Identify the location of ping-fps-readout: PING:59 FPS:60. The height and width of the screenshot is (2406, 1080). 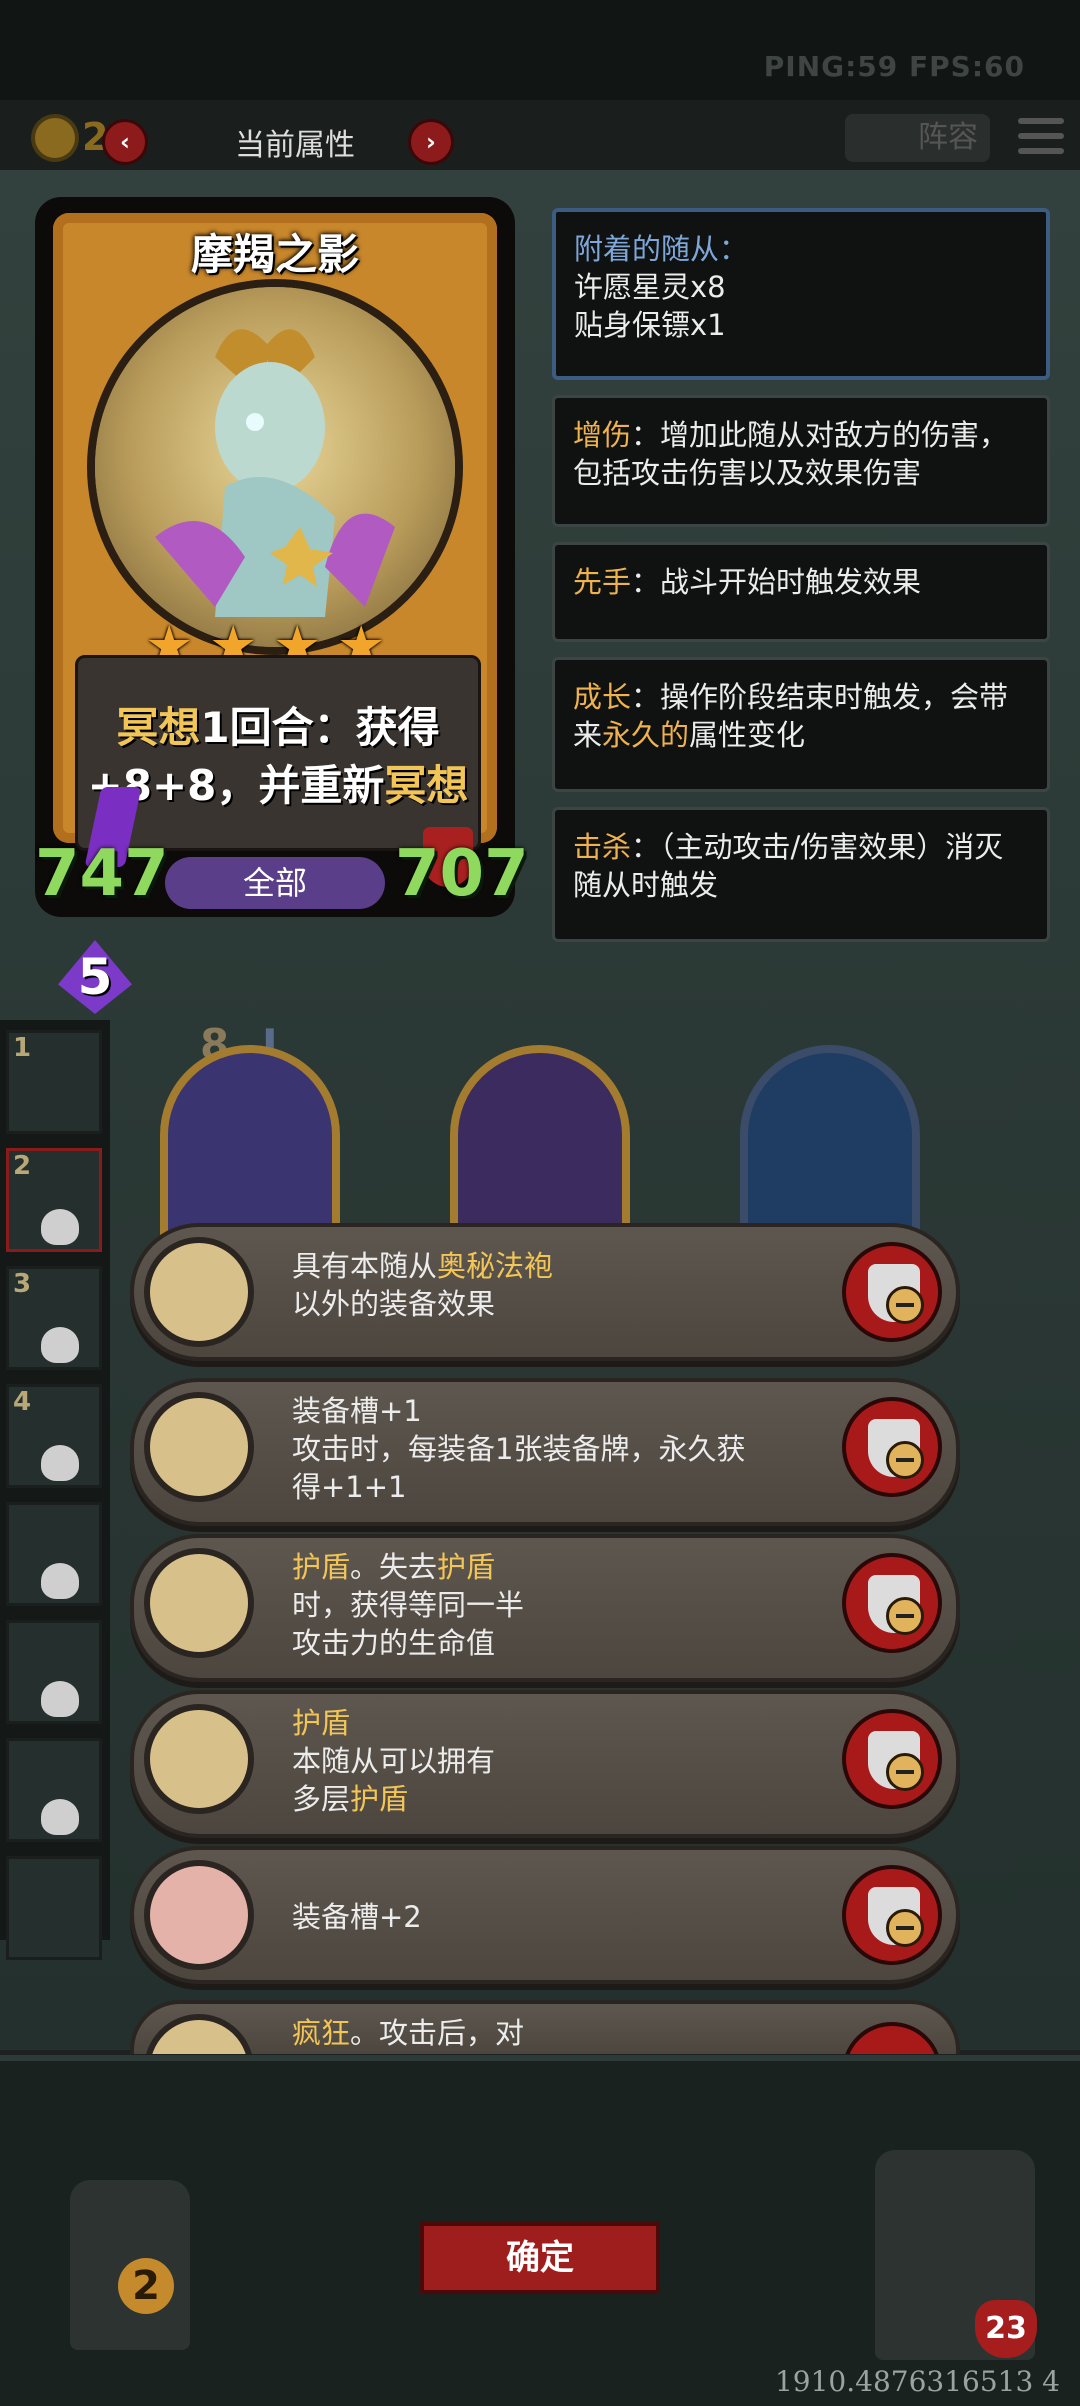
(894, 66).